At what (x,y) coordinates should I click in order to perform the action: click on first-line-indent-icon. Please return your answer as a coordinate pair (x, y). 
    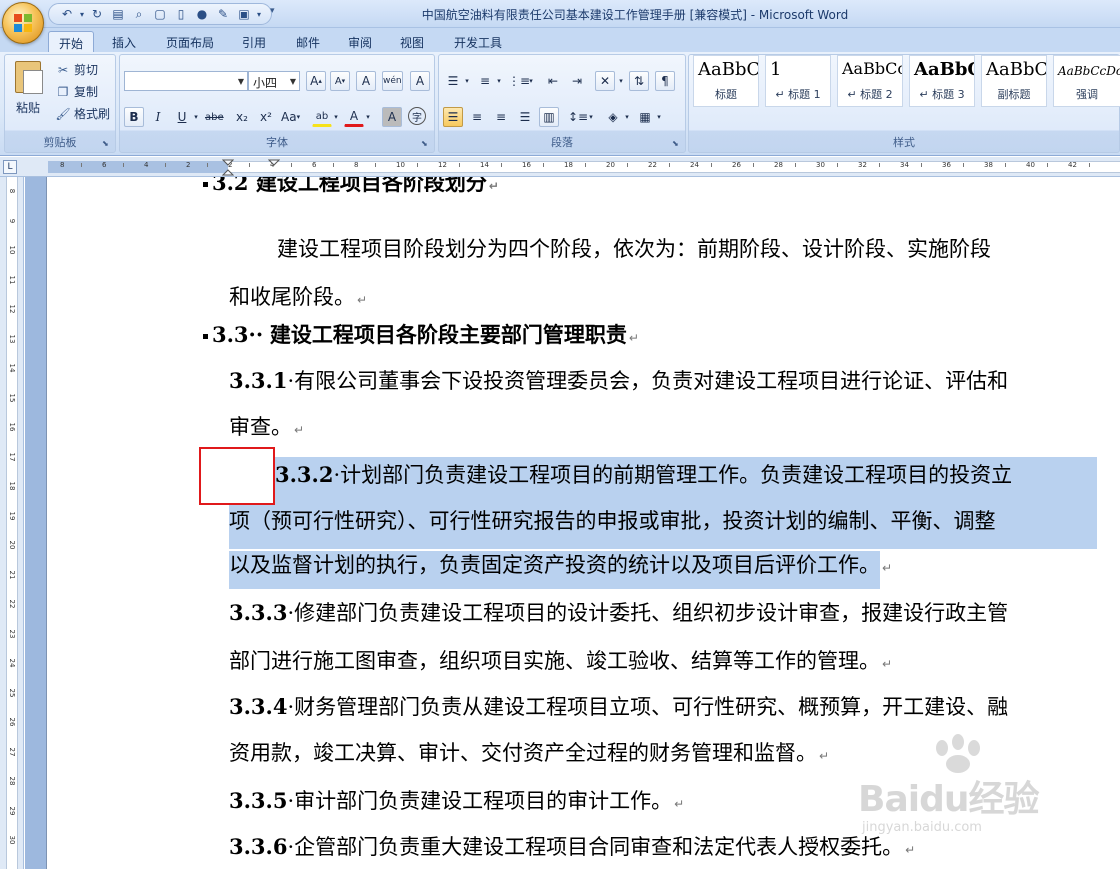
    Looking at the image, I should click on (274, 163).